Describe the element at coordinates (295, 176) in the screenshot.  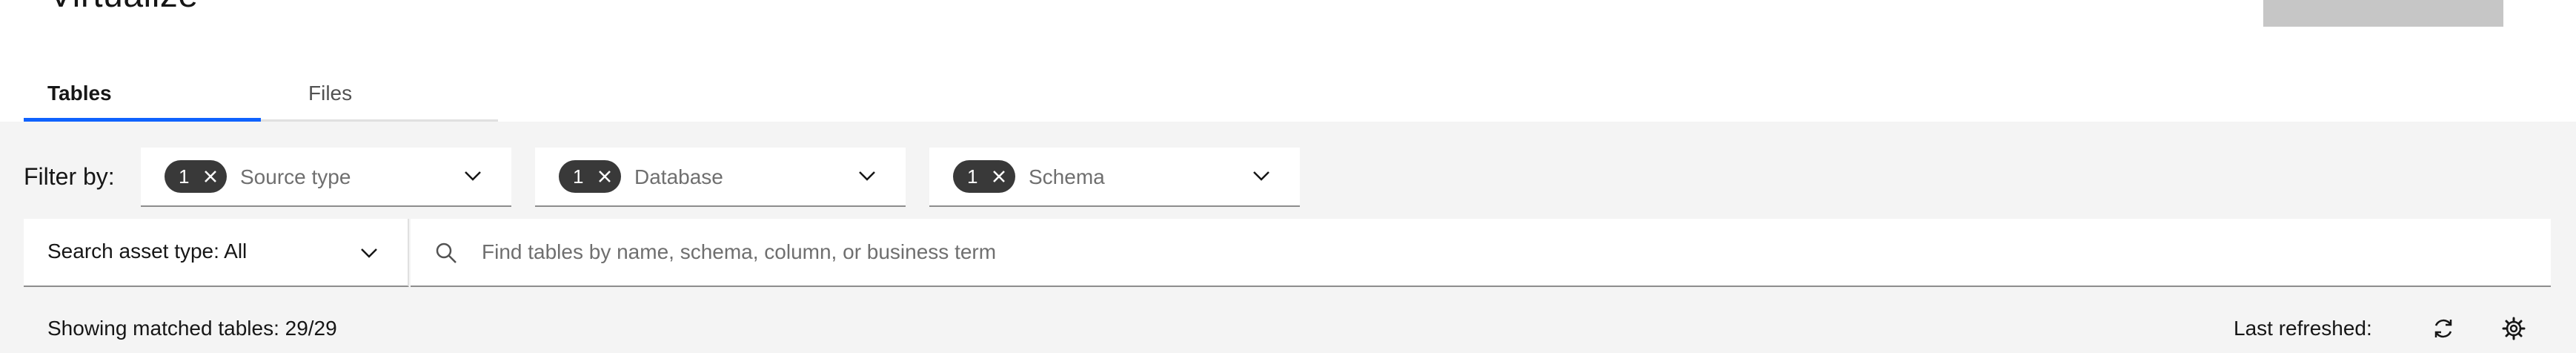
I see `dropdown-placeholder: Source type` at that location.